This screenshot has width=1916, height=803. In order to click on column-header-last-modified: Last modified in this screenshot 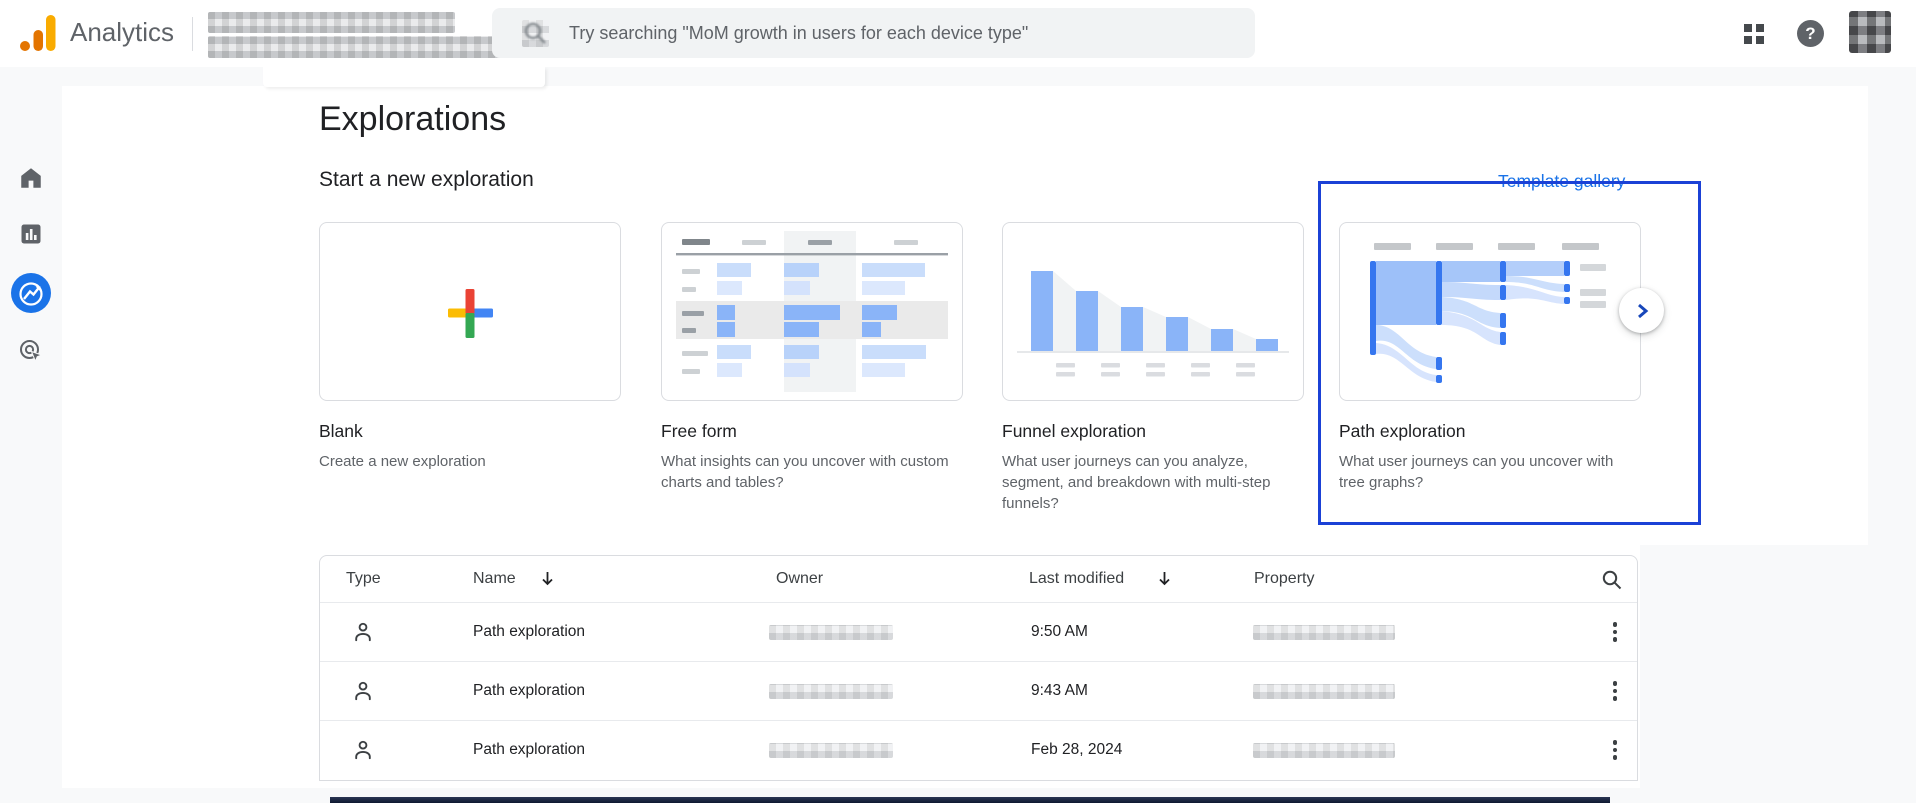, I will do `click(1076, 579)`.